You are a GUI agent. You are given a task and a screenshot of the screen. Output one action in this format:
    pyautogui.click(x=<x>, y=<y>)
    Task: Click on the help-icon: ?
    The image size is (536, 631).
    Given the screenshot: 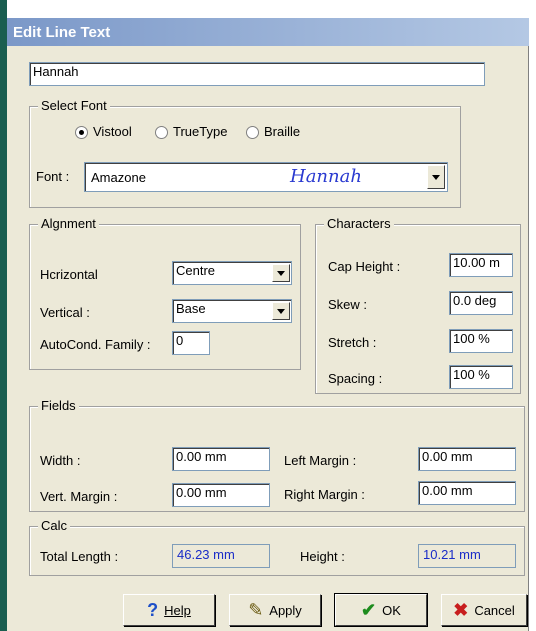 What is the action you would take?
    pyautogui.click(x=153, y=610)
    